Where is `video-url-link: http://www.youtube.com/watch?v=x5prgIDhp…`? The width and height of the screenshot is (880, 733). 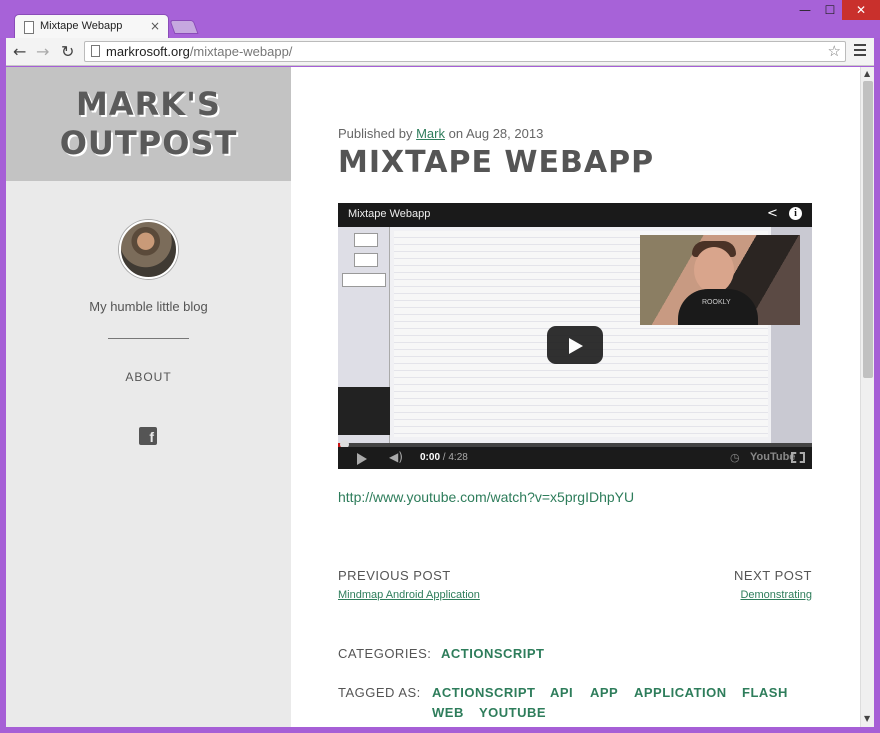
video-url-link: http://www.youtube.com/watch?v=x5prgIDhp… is located at coordinates (486, 497).